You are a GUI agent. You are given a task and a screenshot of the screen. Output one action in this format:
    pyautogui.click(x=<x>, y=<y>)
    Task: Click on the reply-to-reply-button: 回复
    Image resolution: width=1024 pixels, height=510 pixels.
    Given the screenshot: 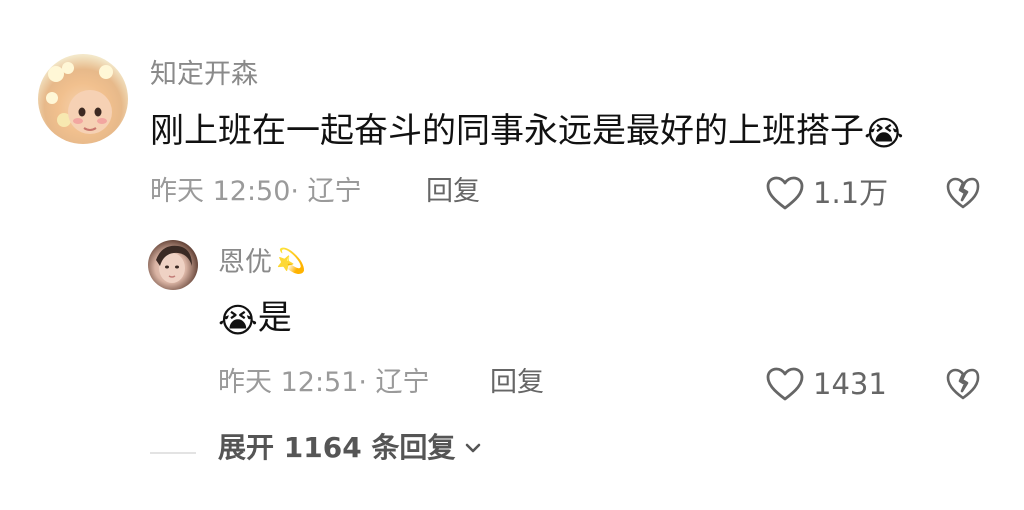 What is the action you would take?
    pyautogui.click(x=517, y=382)
    